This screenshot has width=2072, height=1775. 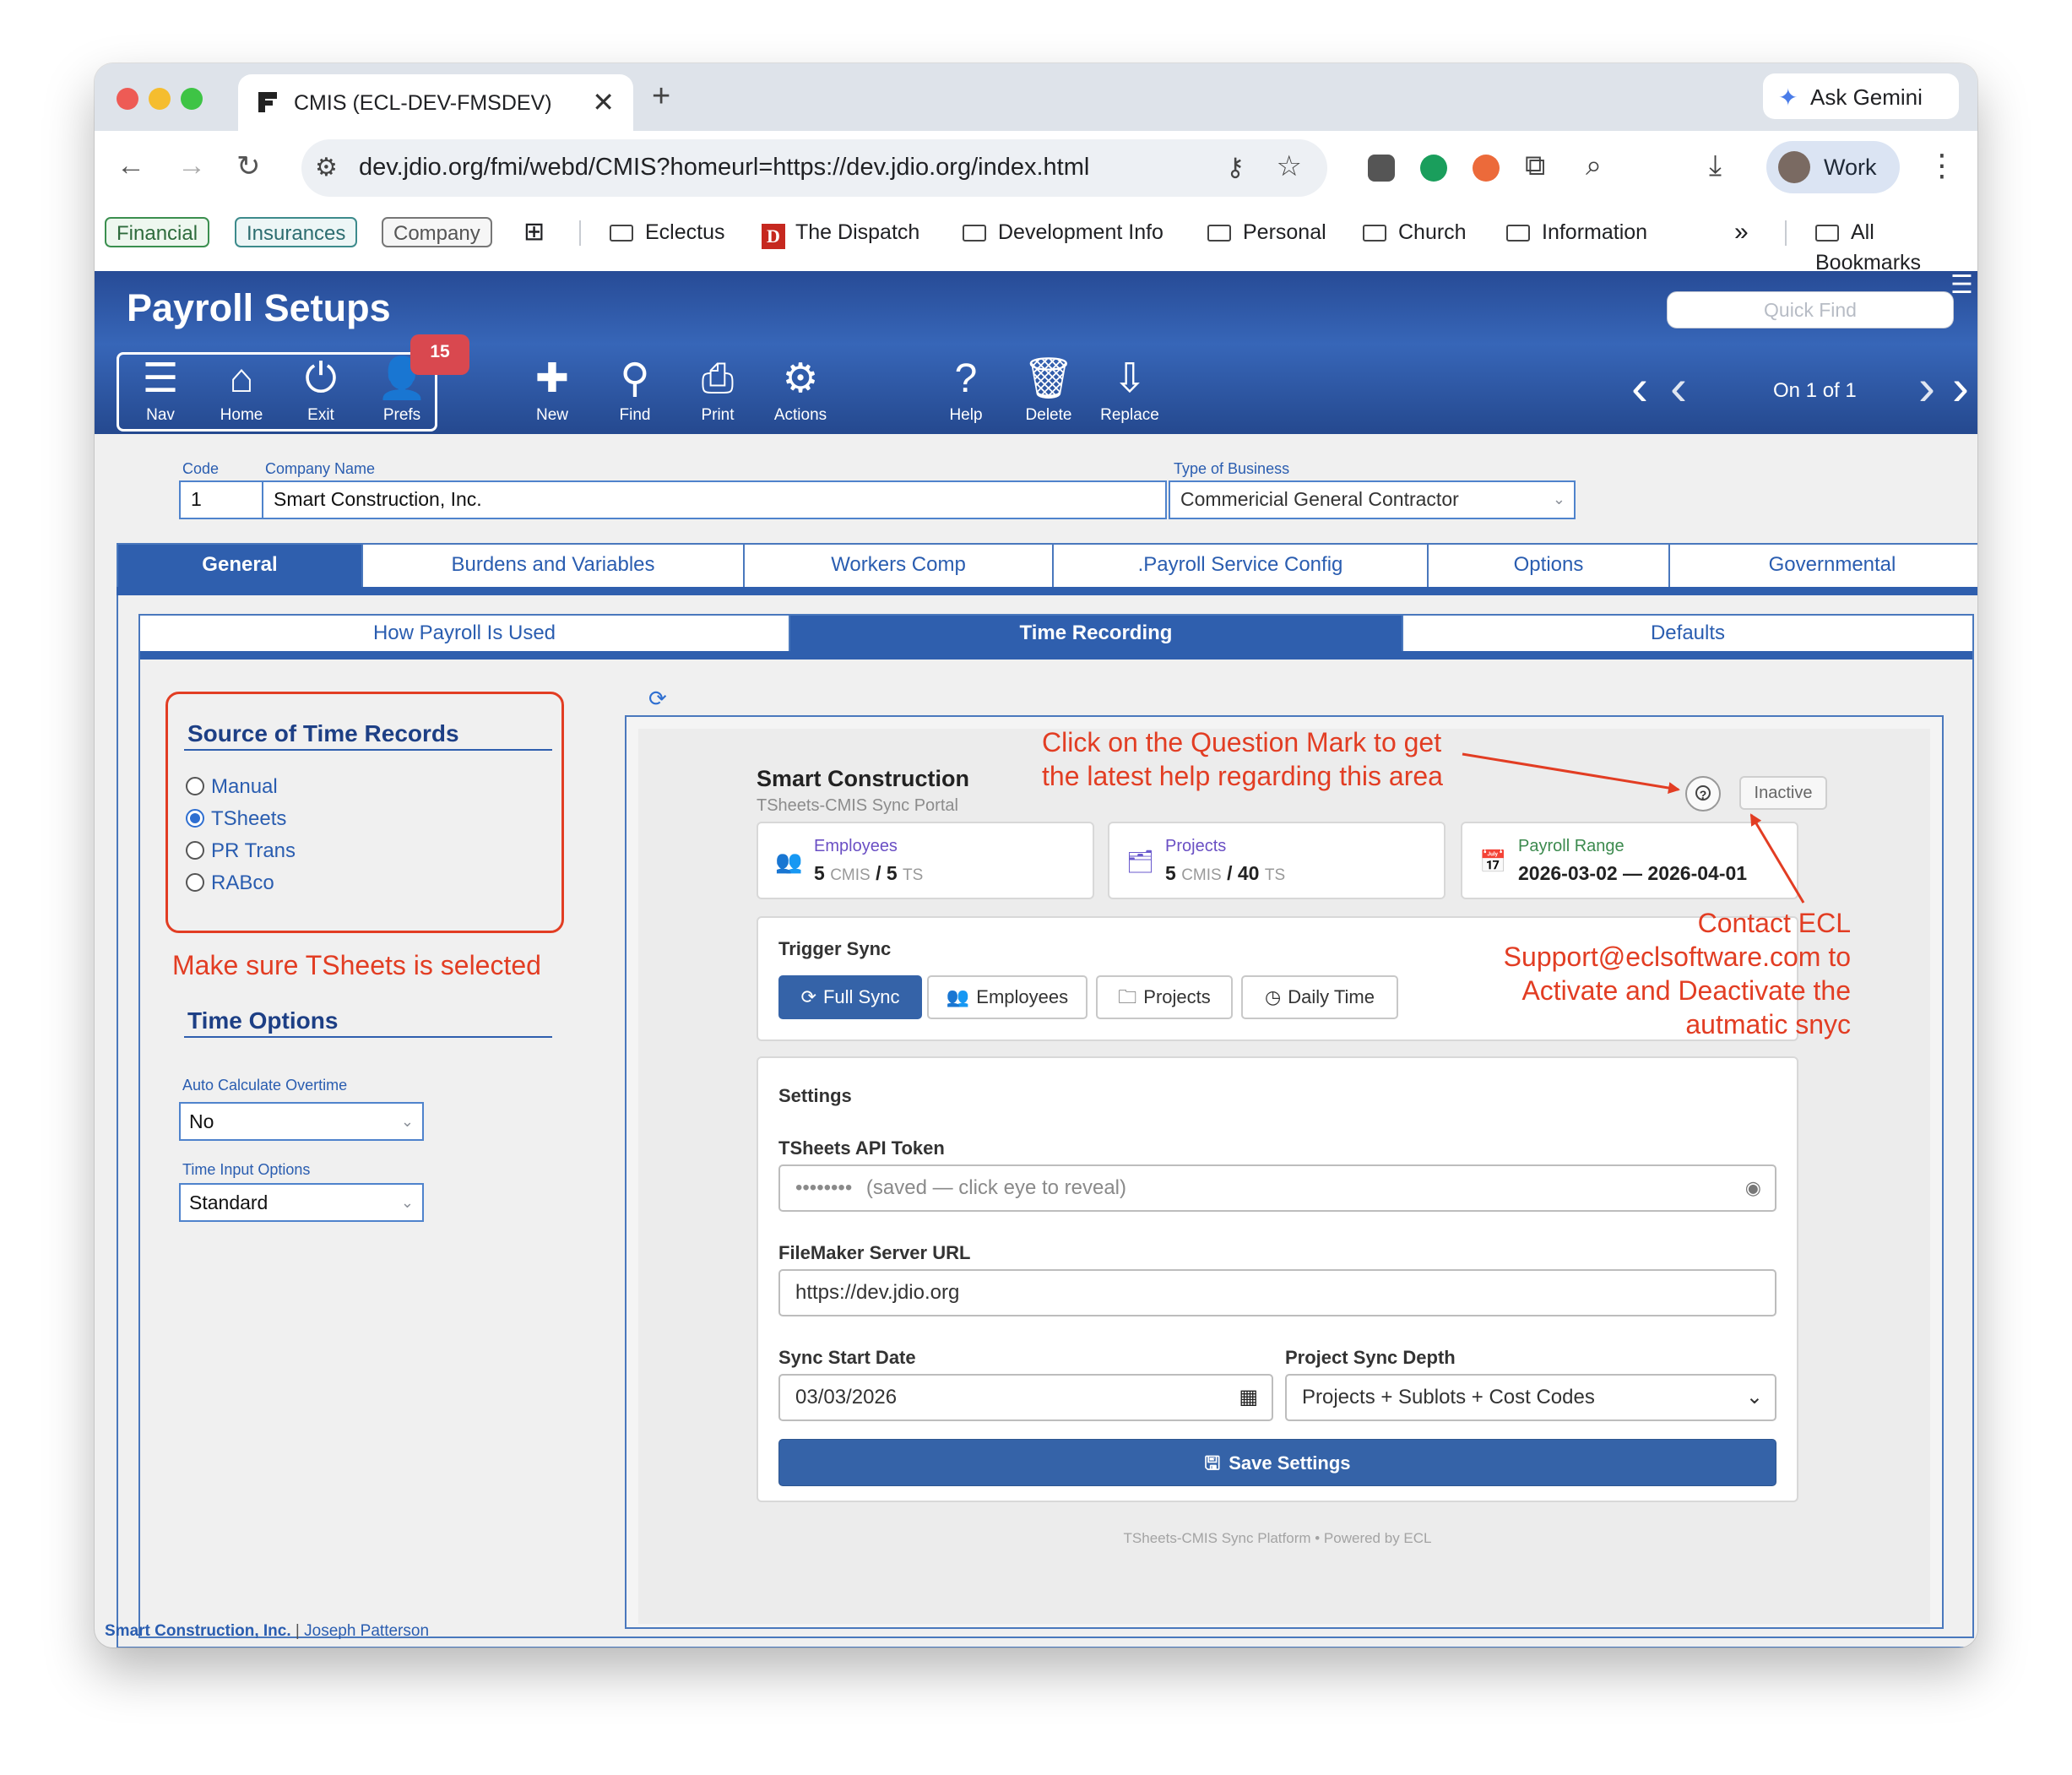 What do you see at coordinates (840, 233) in the screenshot?
I see `bookmark-the-dispatch: D The Dispatch` at bounding box center [840, 233].